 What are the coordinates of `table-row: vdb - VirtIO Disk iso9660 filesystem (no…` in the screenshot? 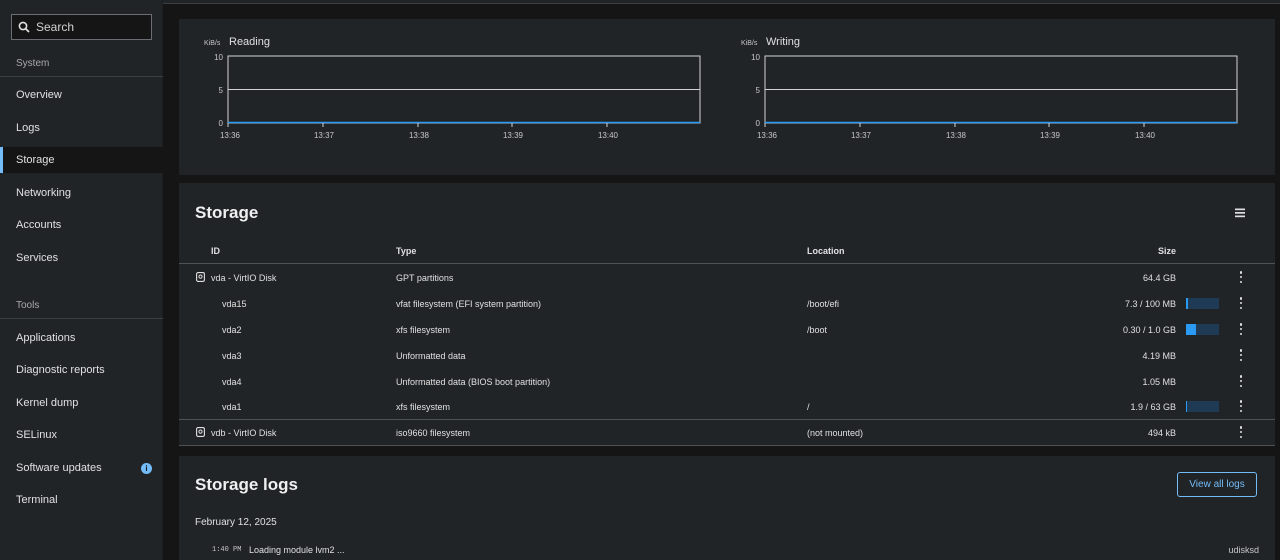 It's located at (727, 432).